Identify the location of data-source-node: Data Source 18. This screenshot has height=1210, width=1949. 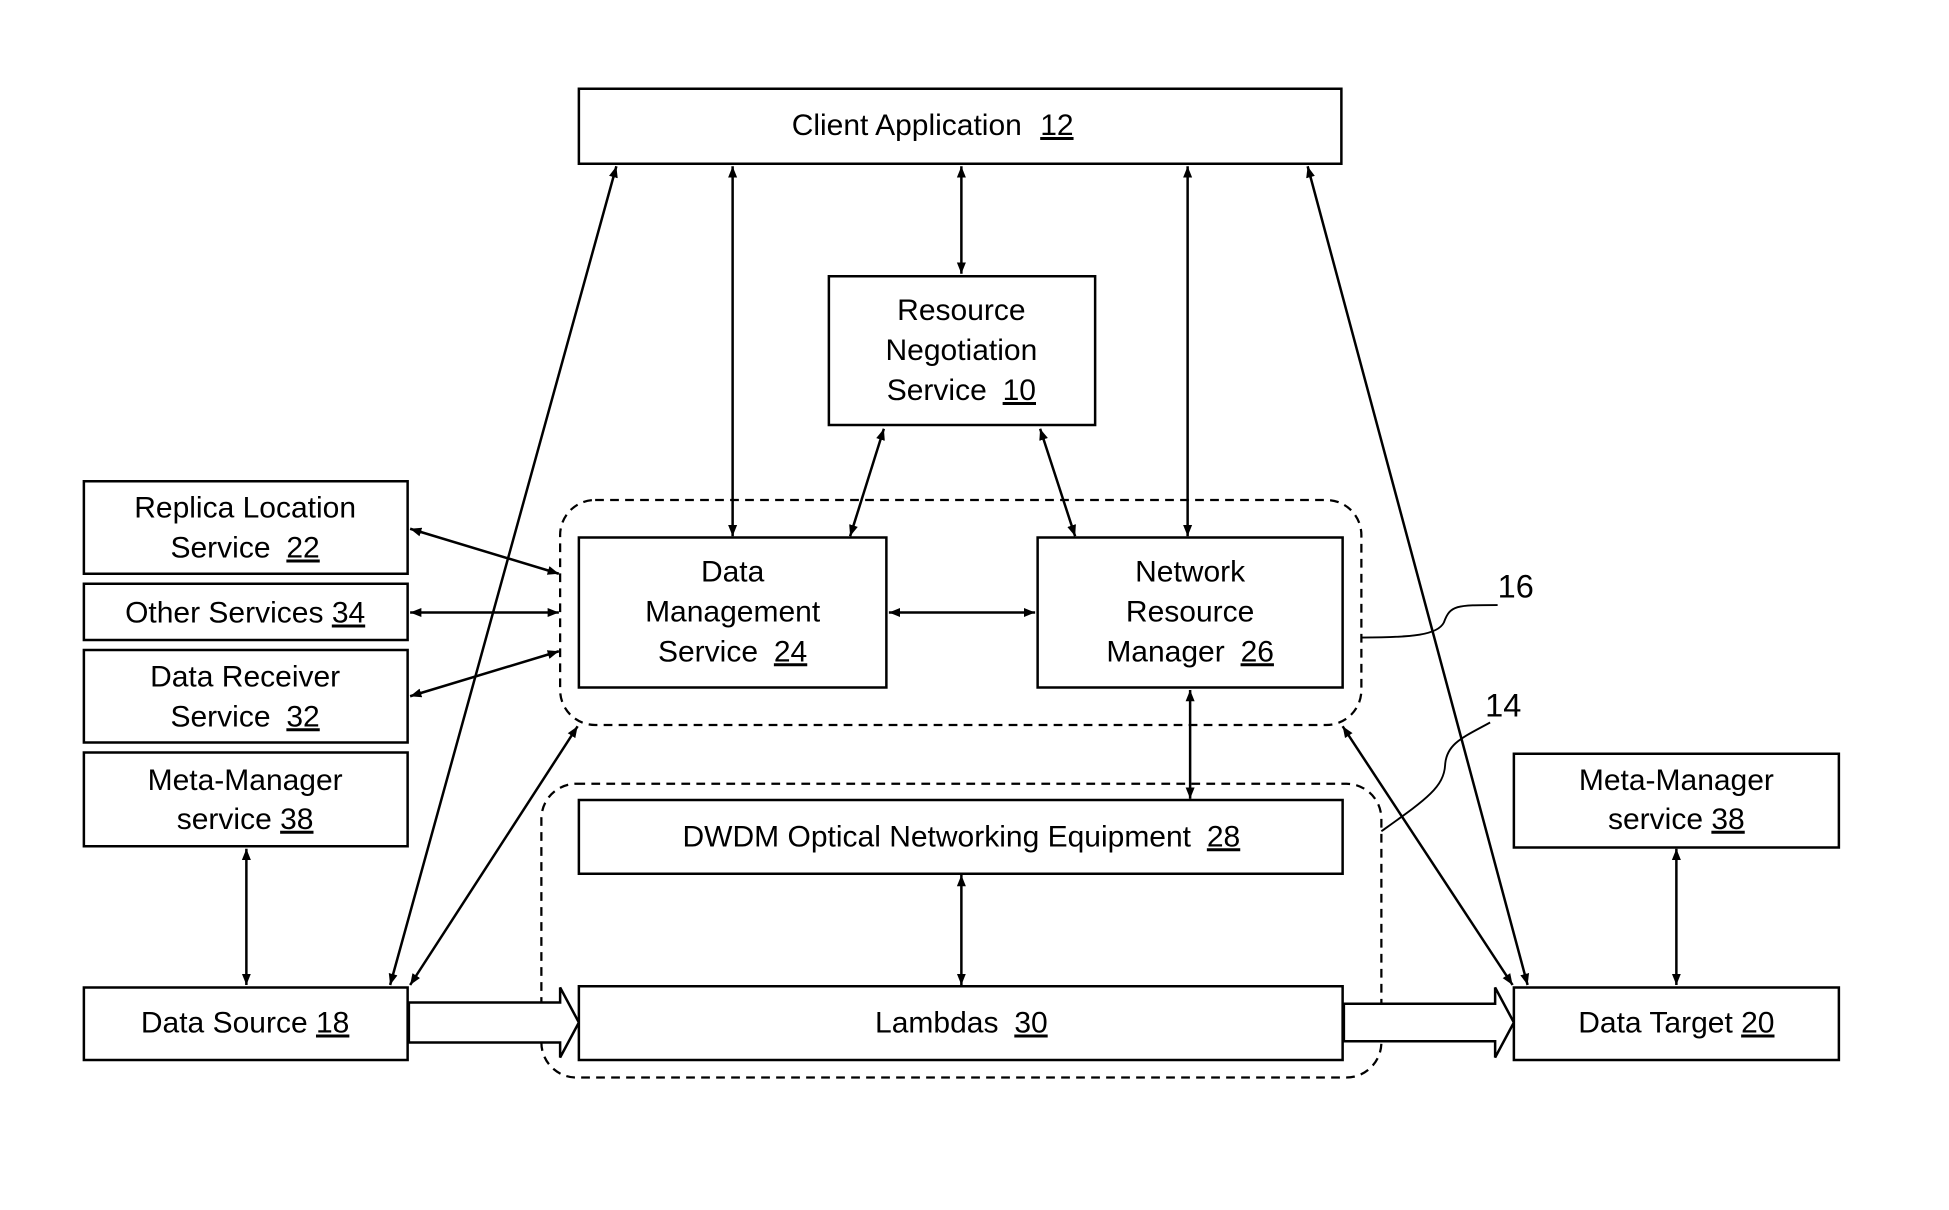
(245, 1024).